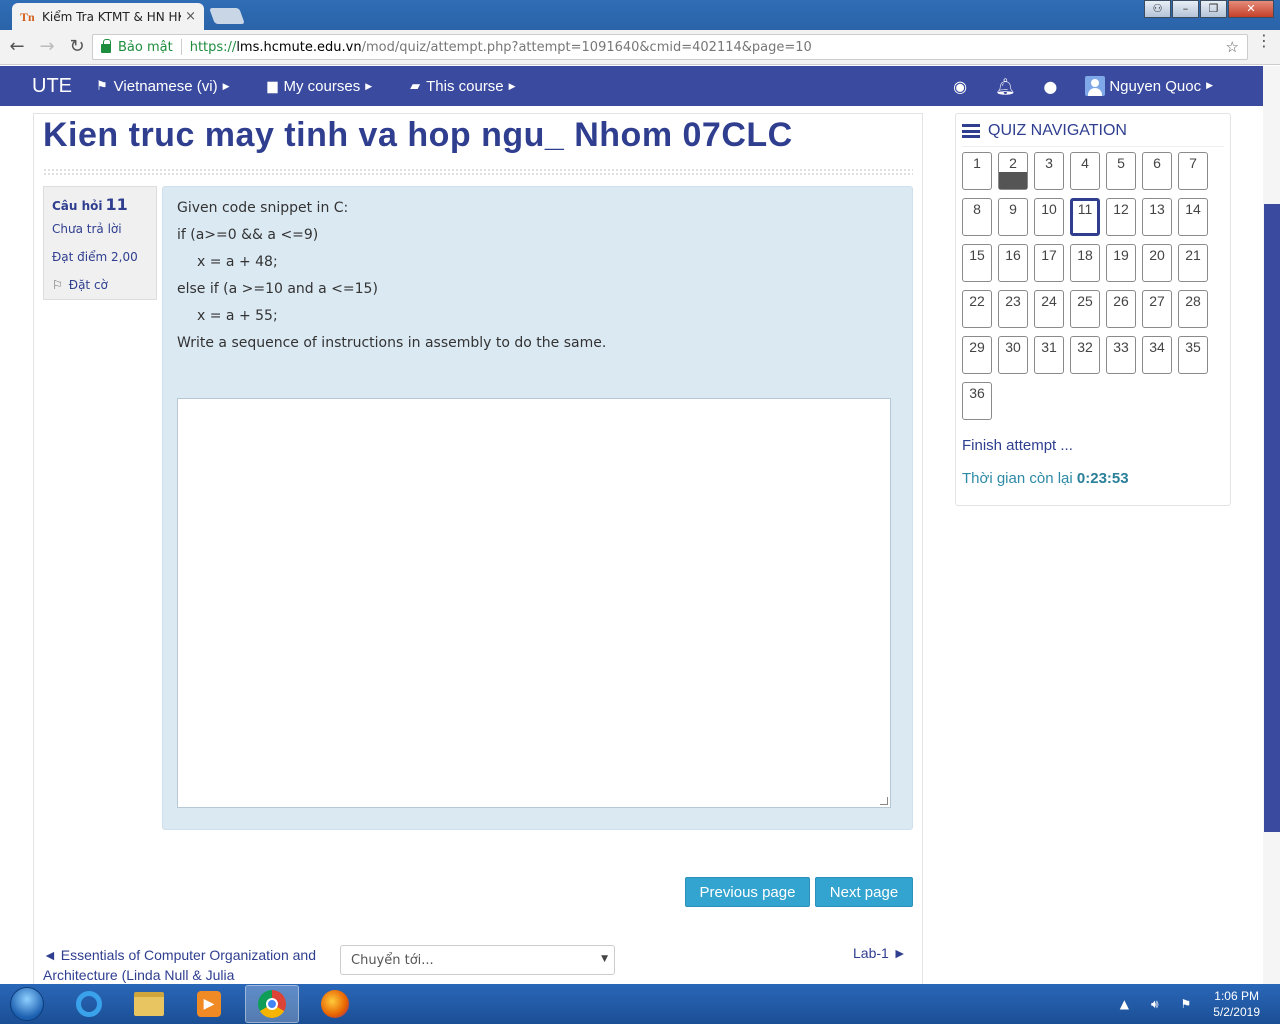 The height and width of the screenshot is (1024, 1280). I want to click on question-number: Câu hỏi 11, so click(100, 204).